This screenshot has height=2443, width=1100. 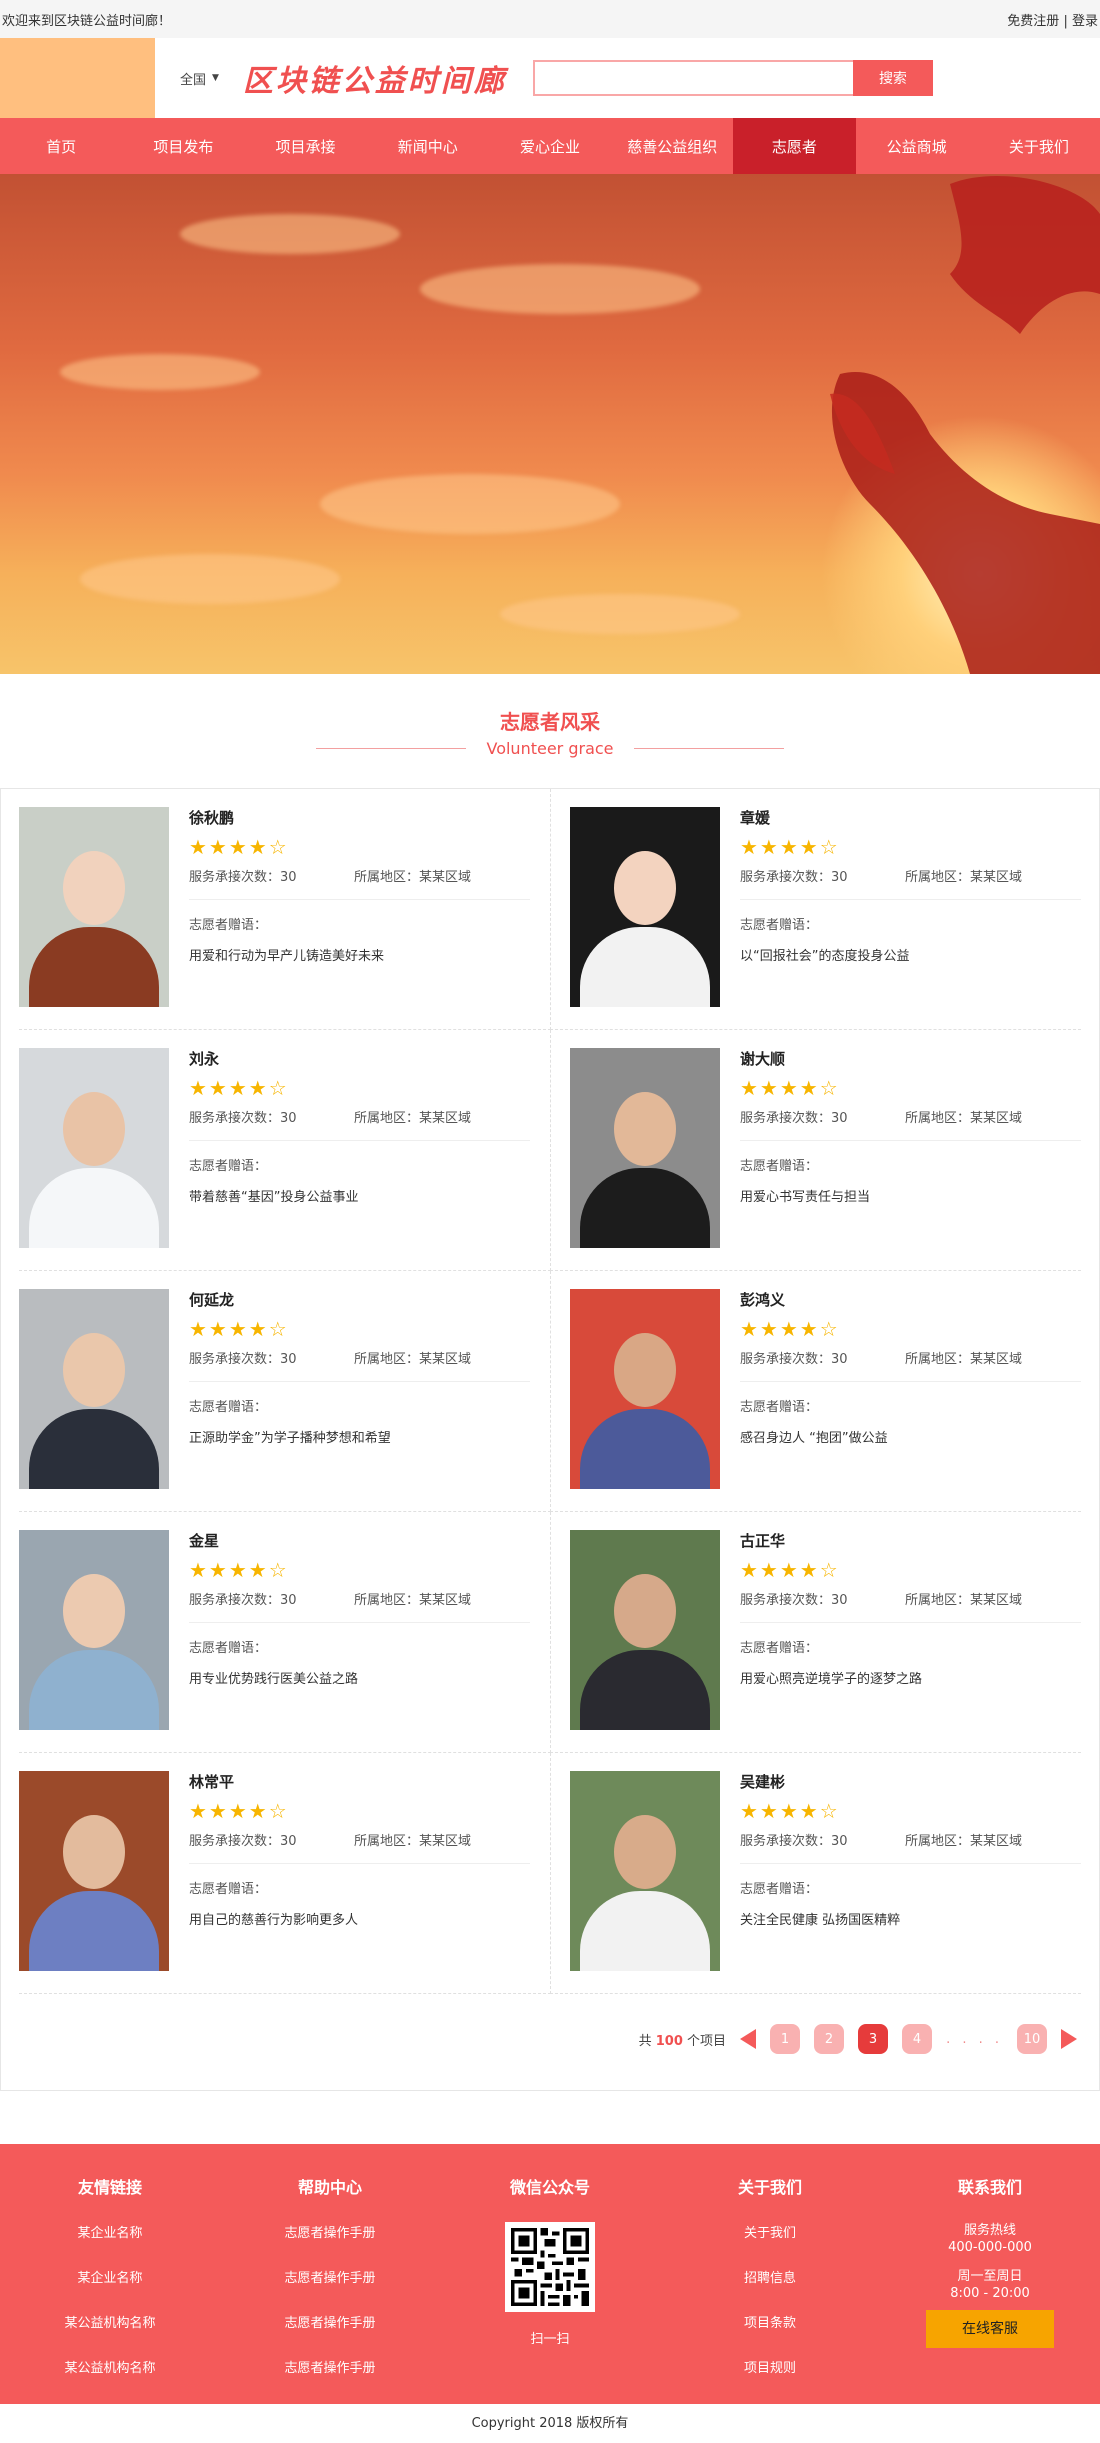 What do you see at coordinates (910, 1058) in the screenshot?
I see `volunteer-name: 谢大顺` at bounding box center [910, 1058].